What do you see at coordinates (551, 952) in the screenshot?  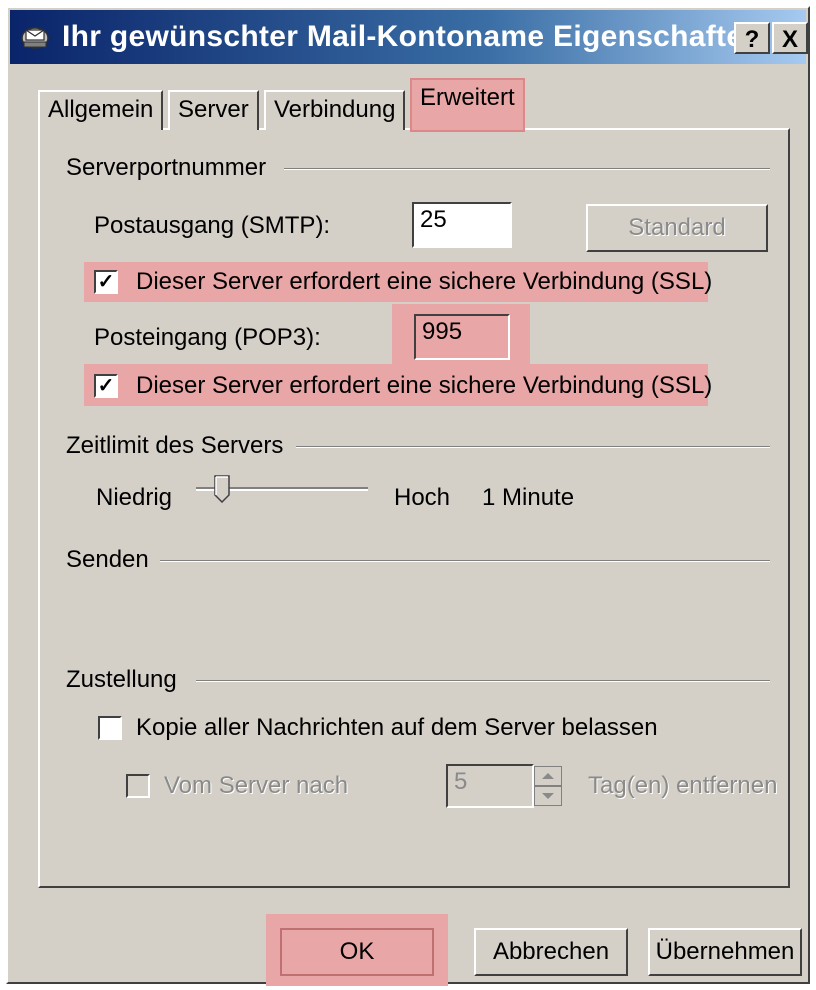 I see `cancel-button: Abbrechen` at bounding box center [551, 952].